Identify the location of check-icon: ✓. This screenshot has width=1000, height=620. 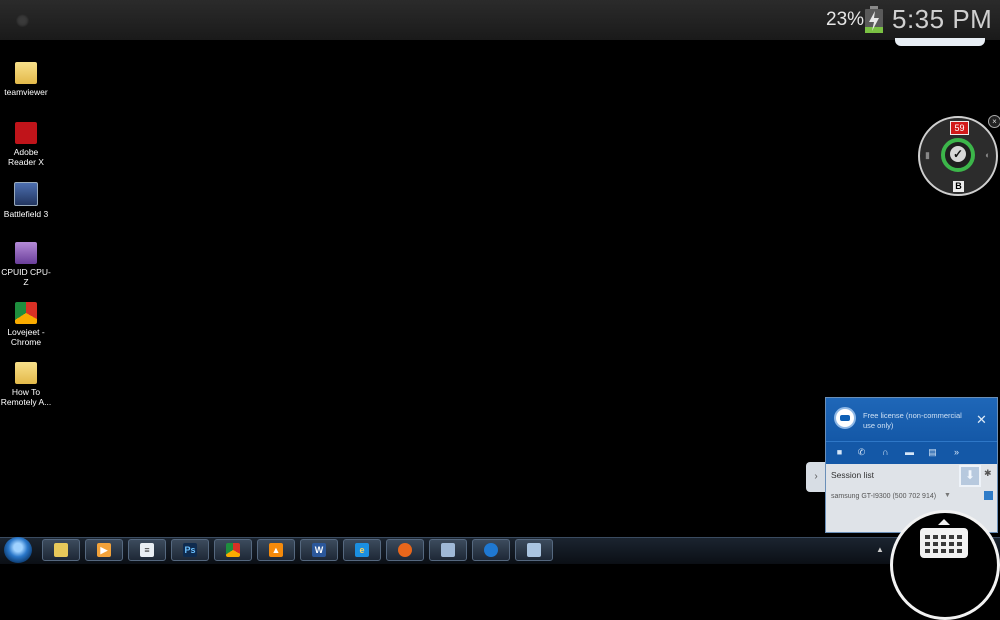
(958, 154).